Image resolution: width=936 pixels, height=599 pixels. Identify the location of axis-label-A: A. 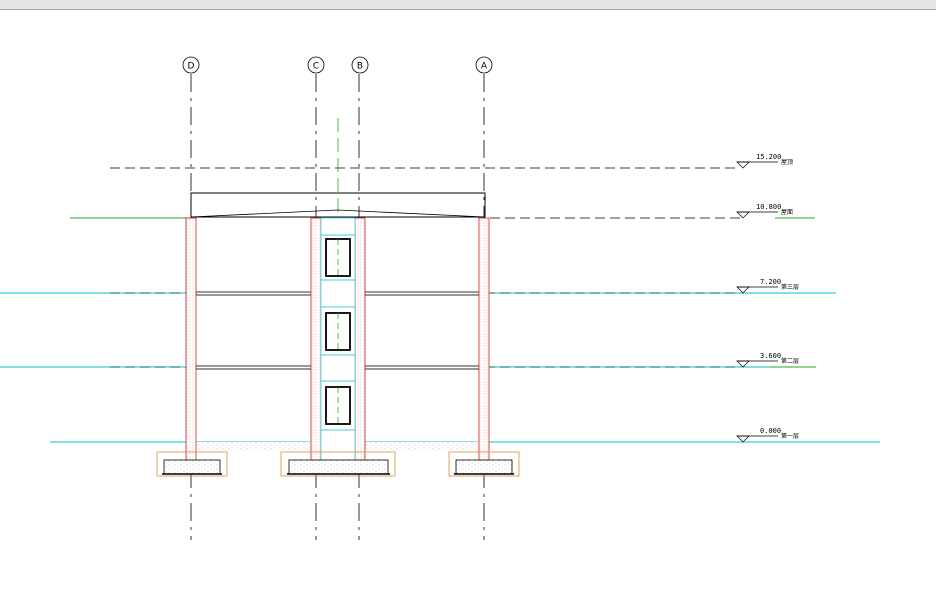
(484, 67).